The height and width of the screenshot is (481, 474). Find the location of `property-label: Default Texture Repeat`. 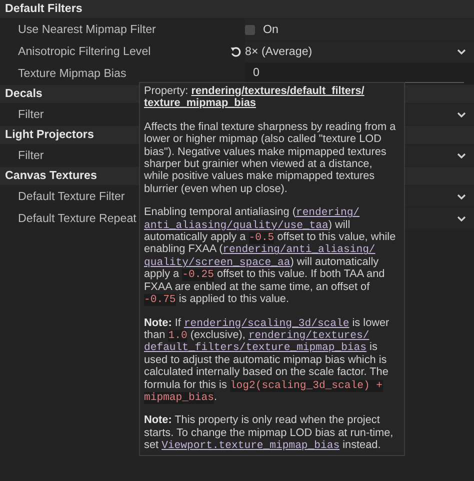

property-label: Default Texture Repeat is located at coordinates (77, 218).